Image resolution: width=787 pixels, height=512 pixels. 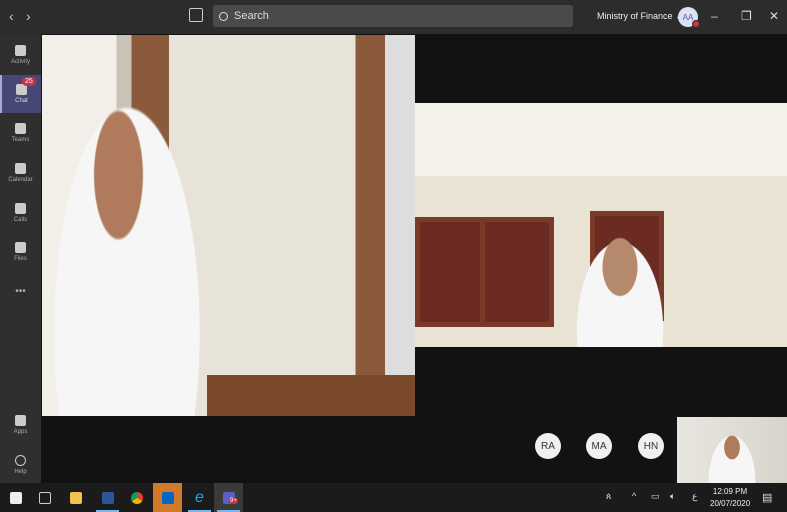 What do you see at coordinates (20, 140) in the screenshot?
I see `rail-label: Teams` at bounding box center [20, 140].